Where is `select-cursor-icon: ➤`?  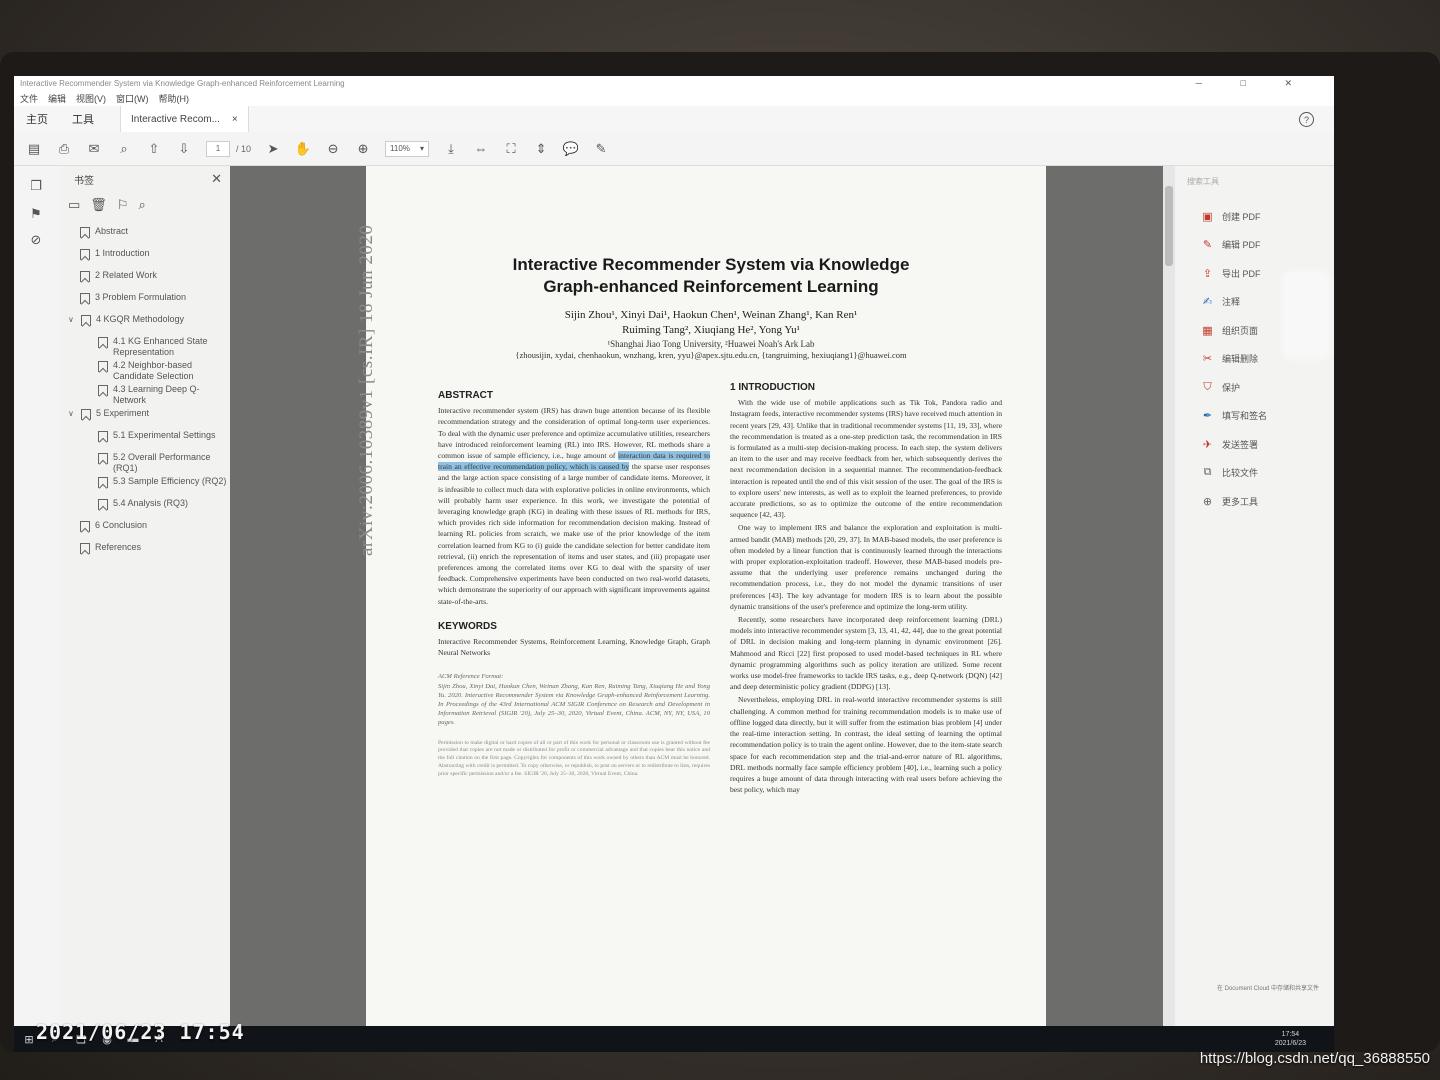
select-cursor-icon: ➤ is located at coordinates (273, 149).